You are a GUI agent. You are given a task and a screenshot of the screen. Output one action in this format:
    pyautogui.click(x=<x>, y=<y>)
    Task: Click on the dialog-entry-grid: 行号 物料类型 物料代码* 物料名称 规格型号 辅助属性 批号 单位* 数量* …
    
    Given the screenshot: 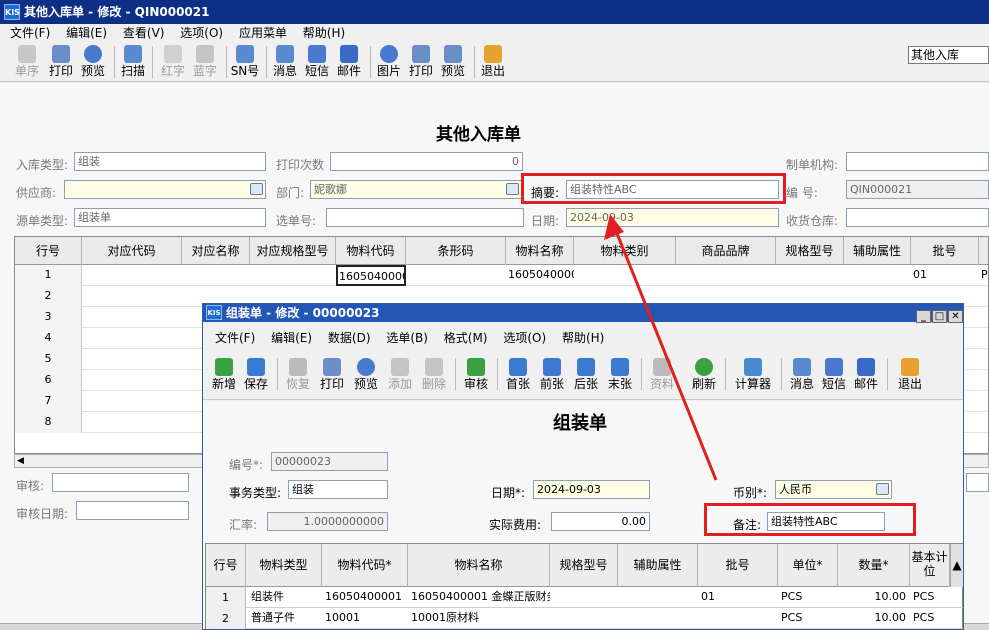 What is the action you would take?
    pyautogui.click(x=584, y=586)
    